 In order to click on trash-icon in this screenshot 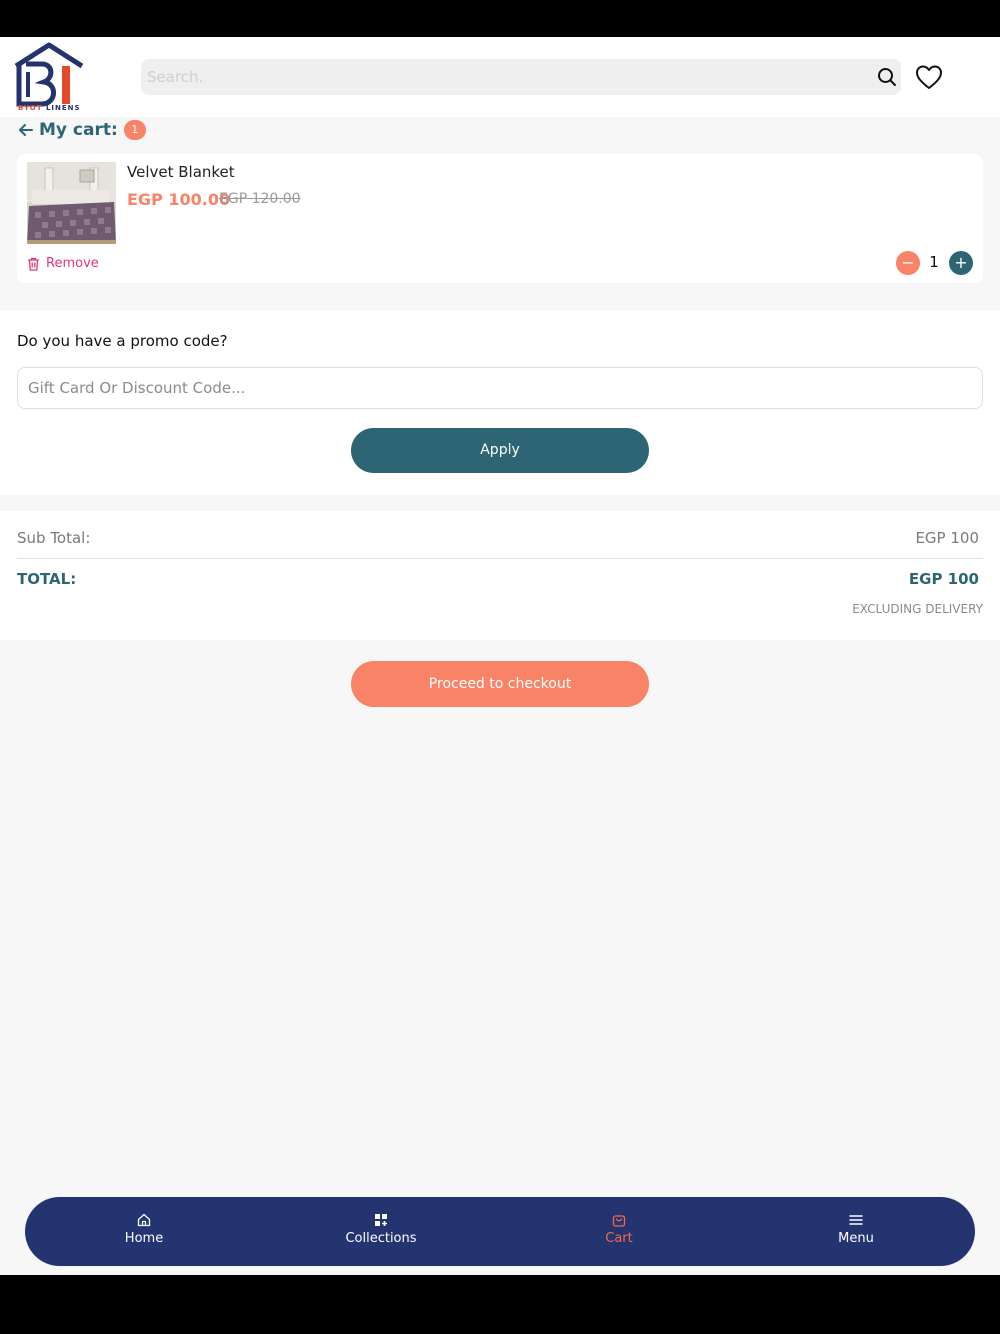, I will do `click(33, 264)`.